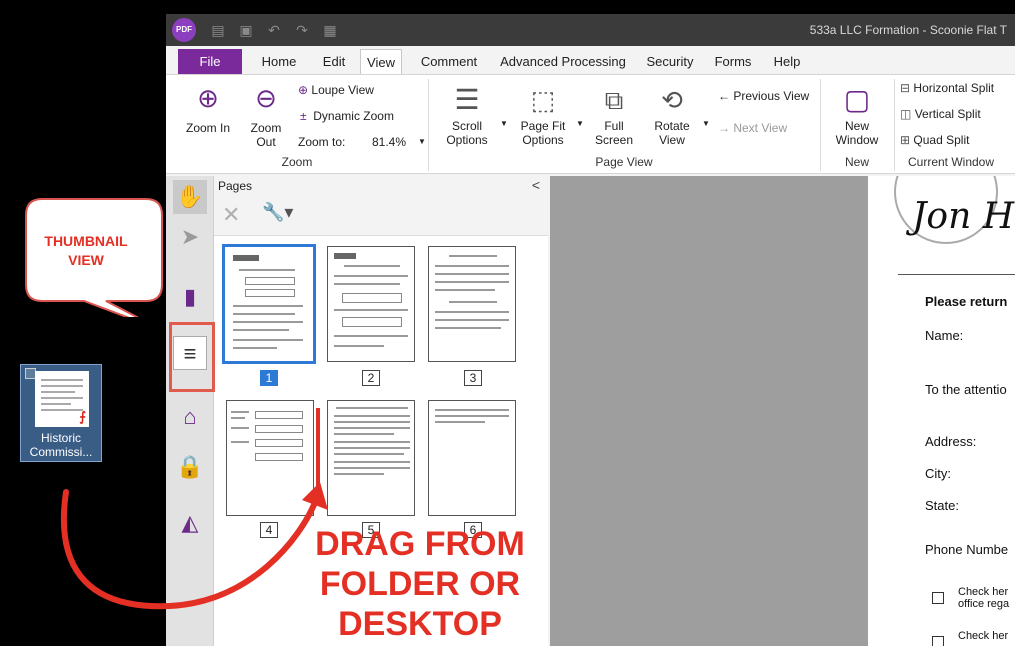  What do you see at coordinates (190, 197) in the screenshot?
I see `hand-tool-icon: ✋` at bounding box center [190, 197].